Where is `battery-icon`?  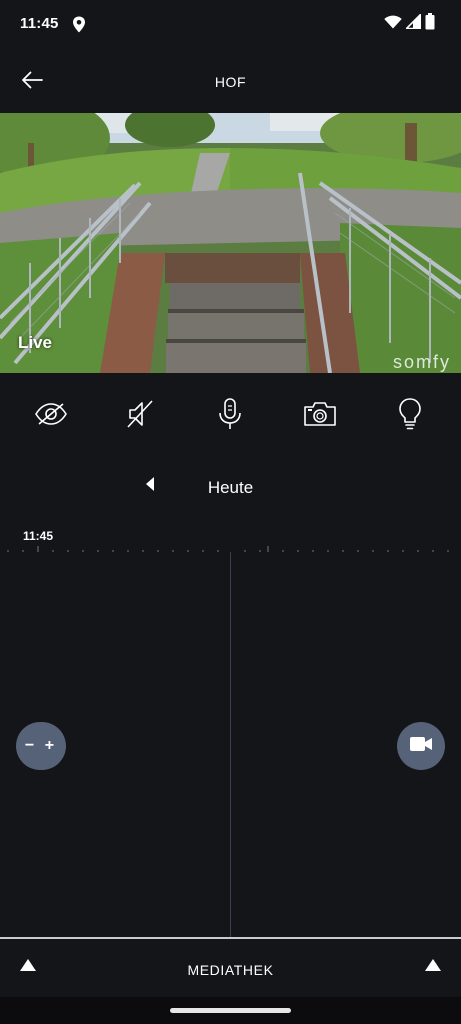
battery-icon is located at coordinates (430, 24).